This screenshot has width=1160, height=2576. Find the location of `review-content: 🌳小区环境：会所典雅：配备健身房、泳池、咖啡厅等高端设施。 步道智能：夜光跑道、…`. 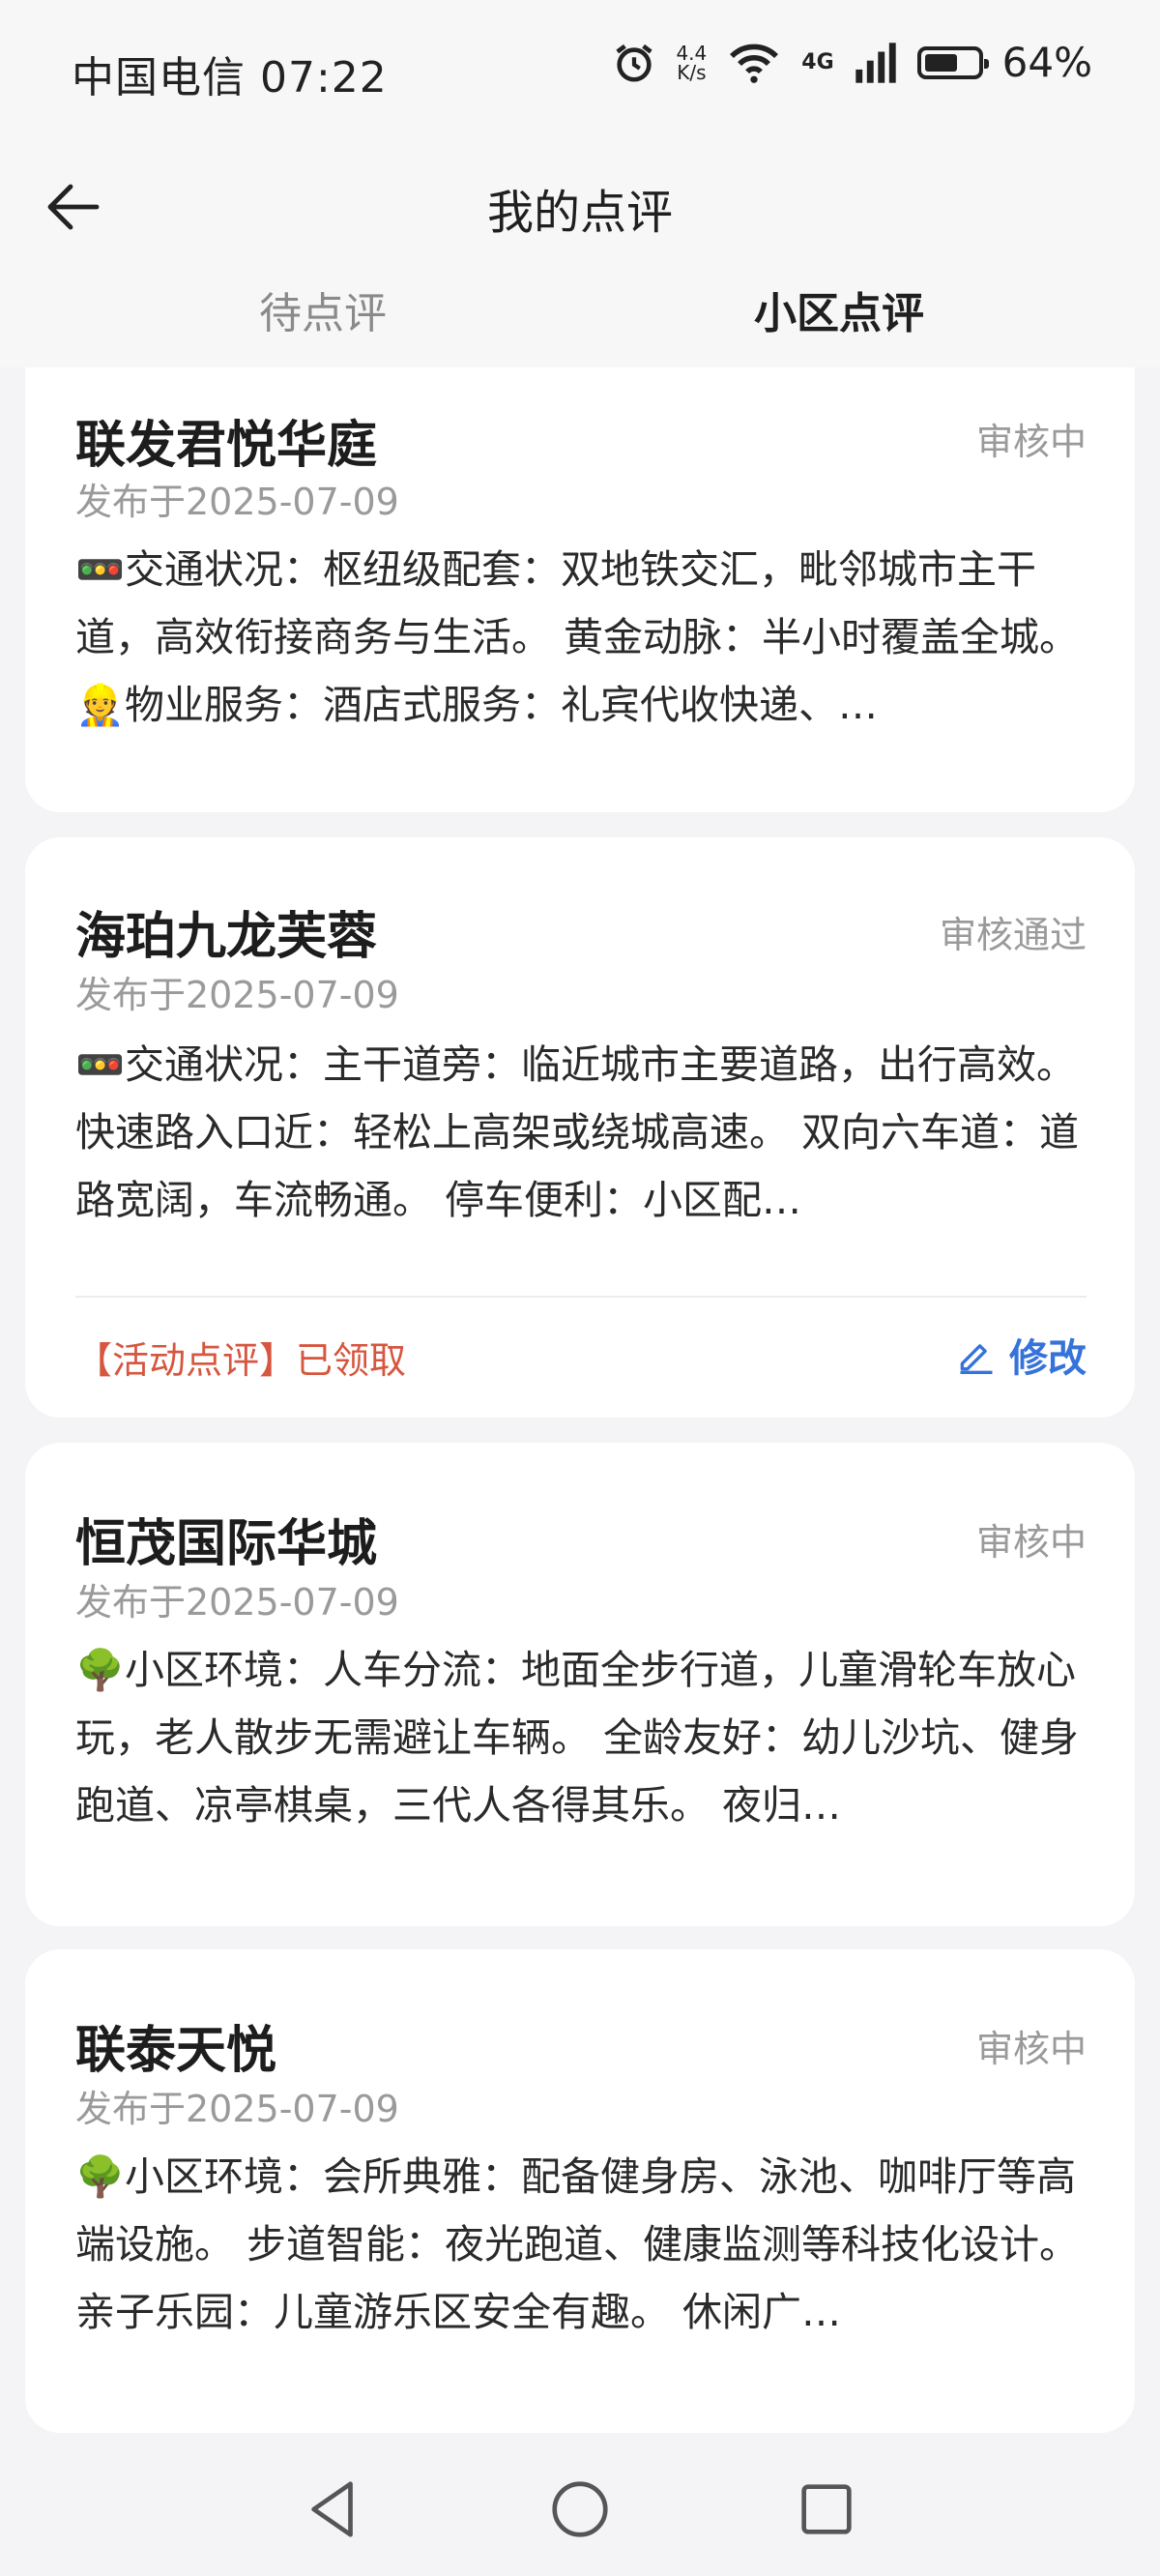

review-content: 🌳小区环境：会所典雅：配备健身房、泳池、咖啡厅等高端设施。 步道智能：夜光跑道、… is located at coordinates (578, 2244).